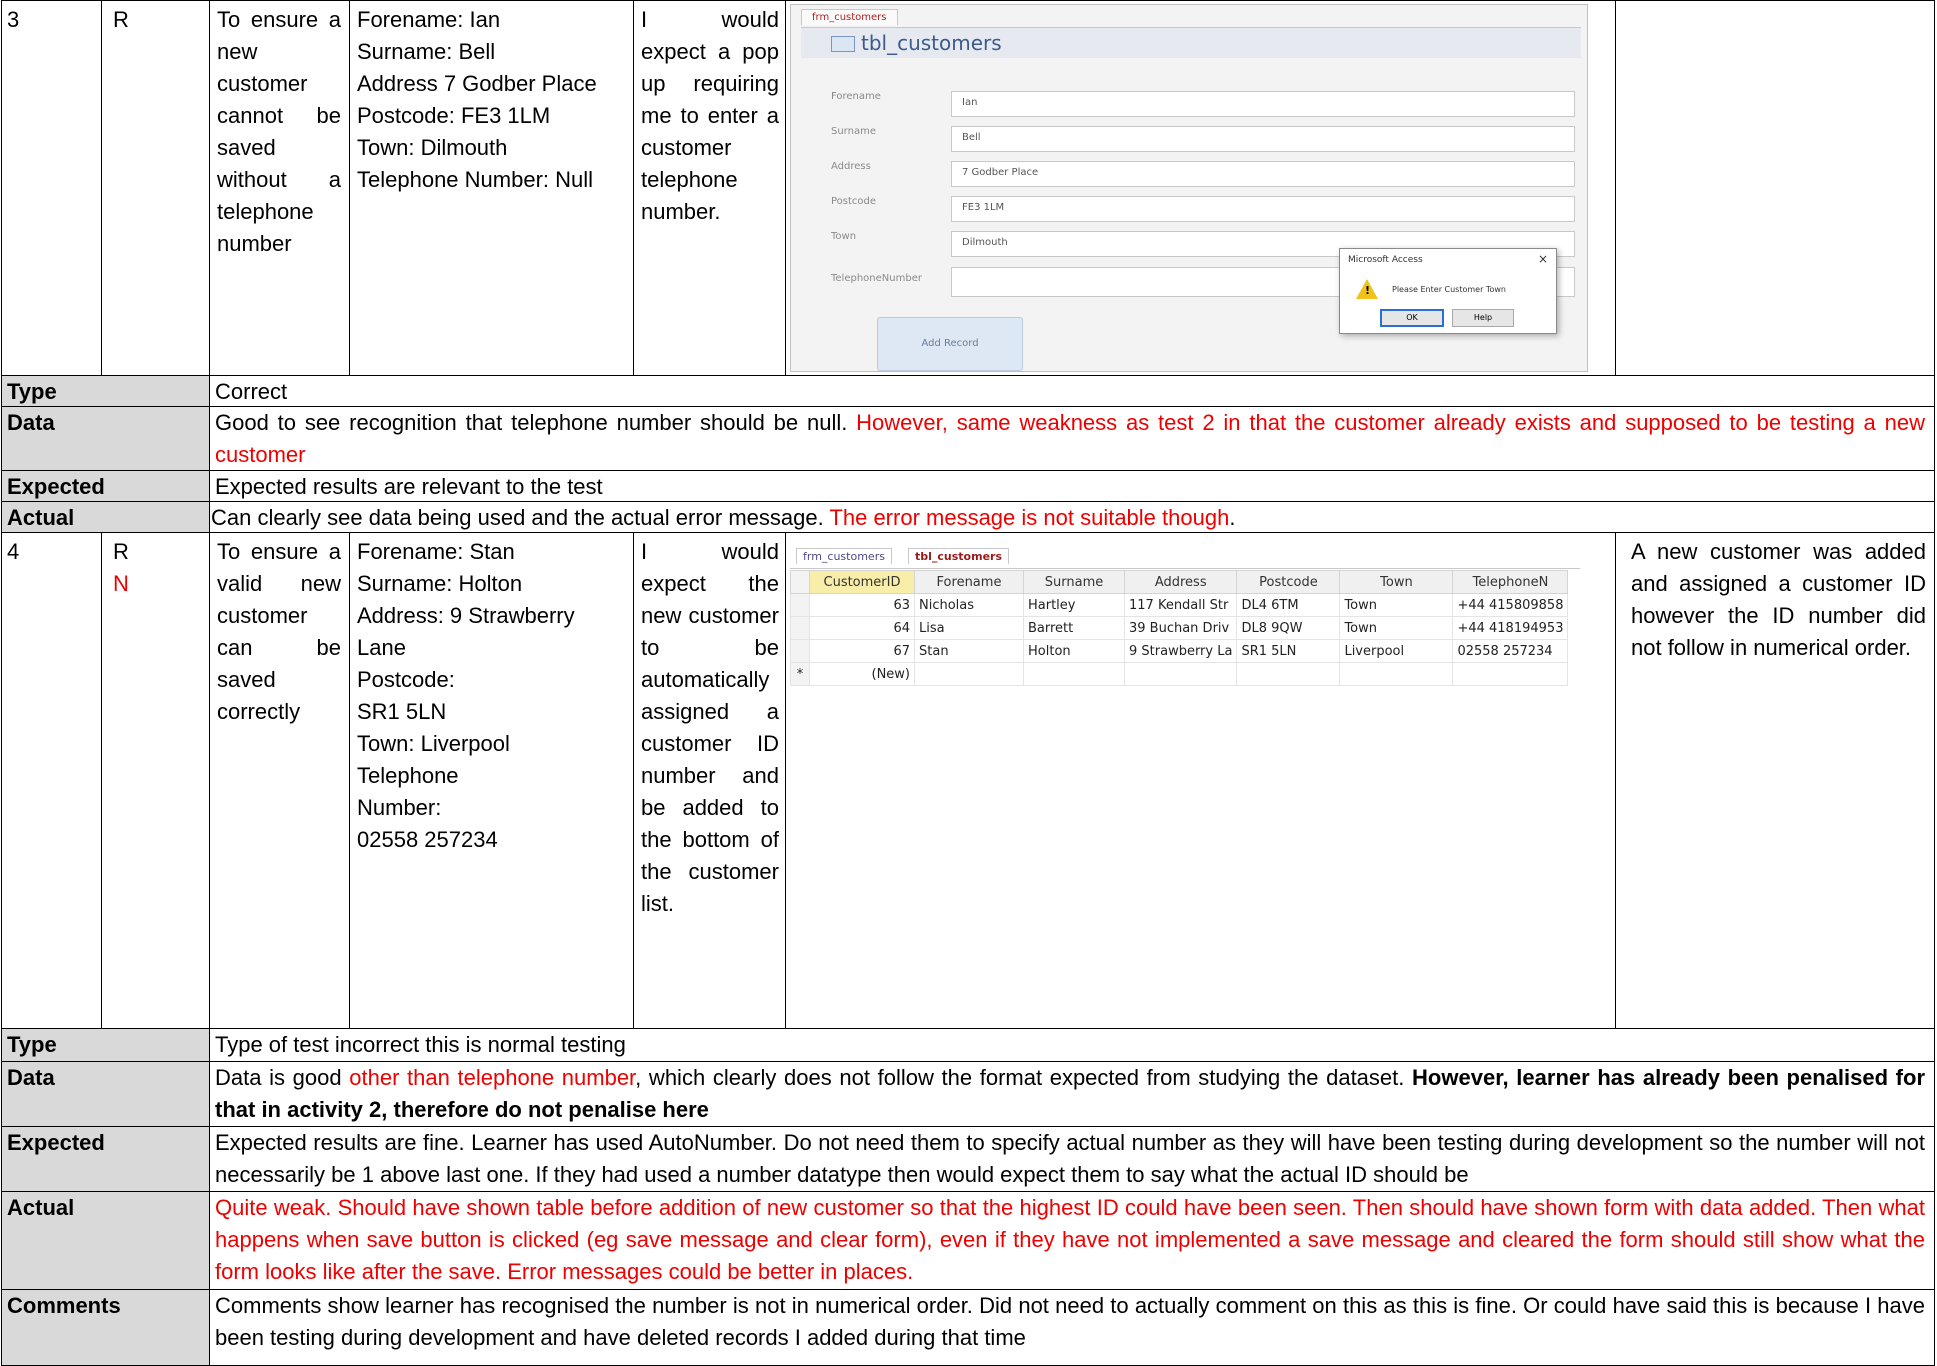  What do you see at coordinates (1510, 628) in the screenshot?
I see `table-cell: +44 418194953` at bounding box center [1510, 628].